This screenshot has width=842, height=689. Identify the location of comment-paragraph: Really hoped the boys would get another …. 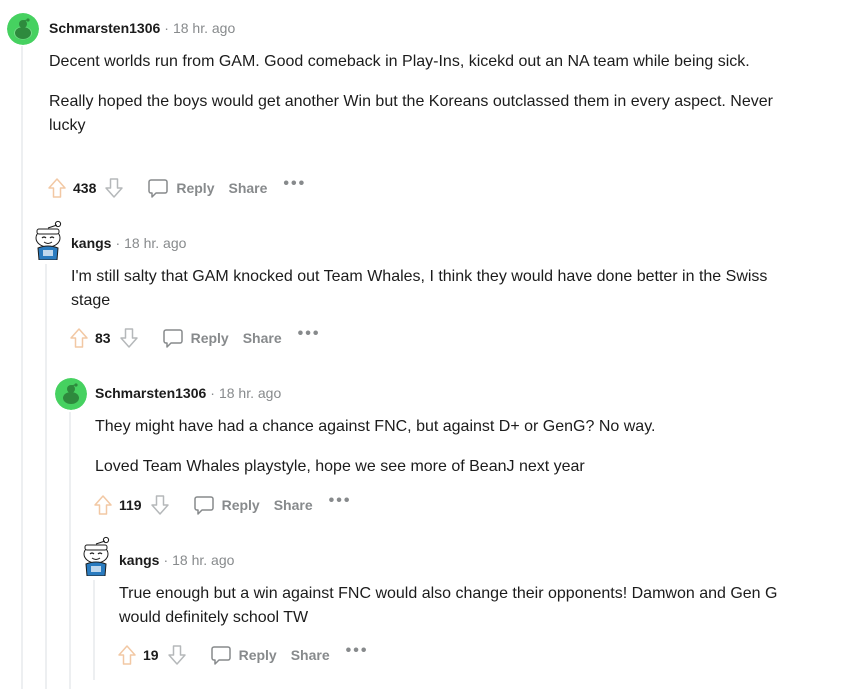
(411, 113).